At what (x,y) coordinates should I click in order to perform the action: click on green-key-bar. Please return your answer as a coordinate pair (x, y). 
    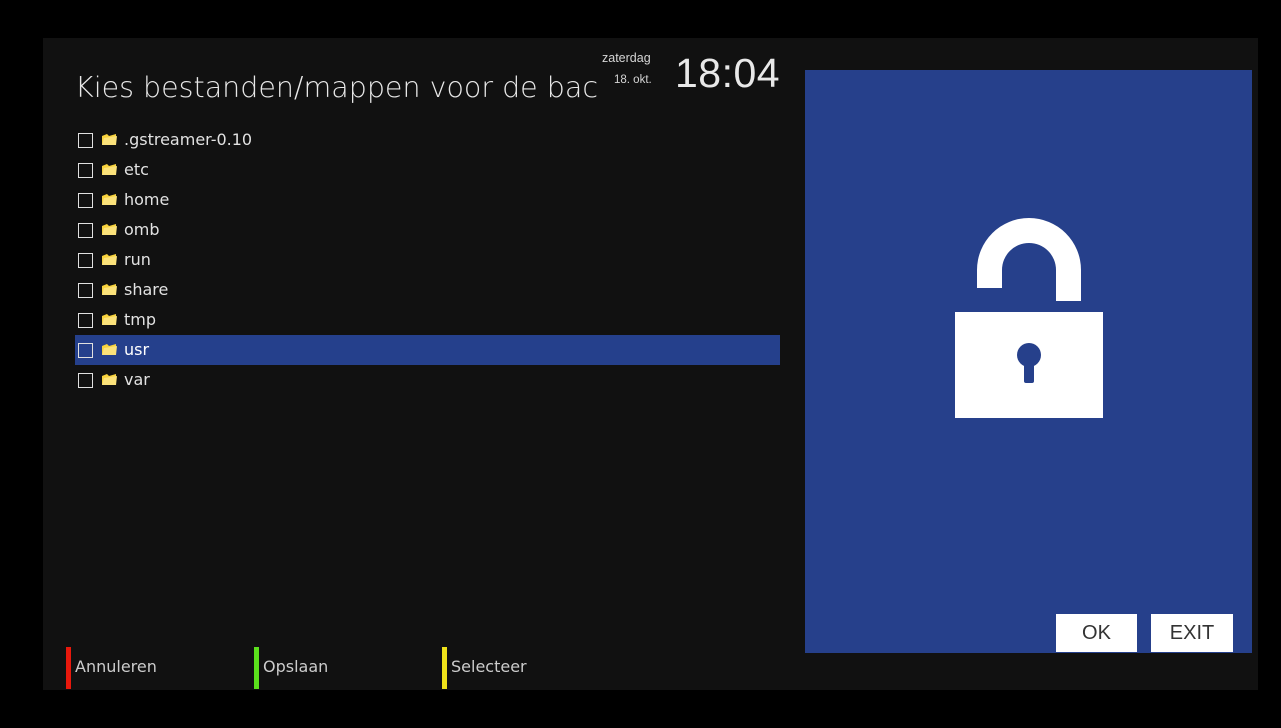
    Looking at the image, I should click on (256, 668).